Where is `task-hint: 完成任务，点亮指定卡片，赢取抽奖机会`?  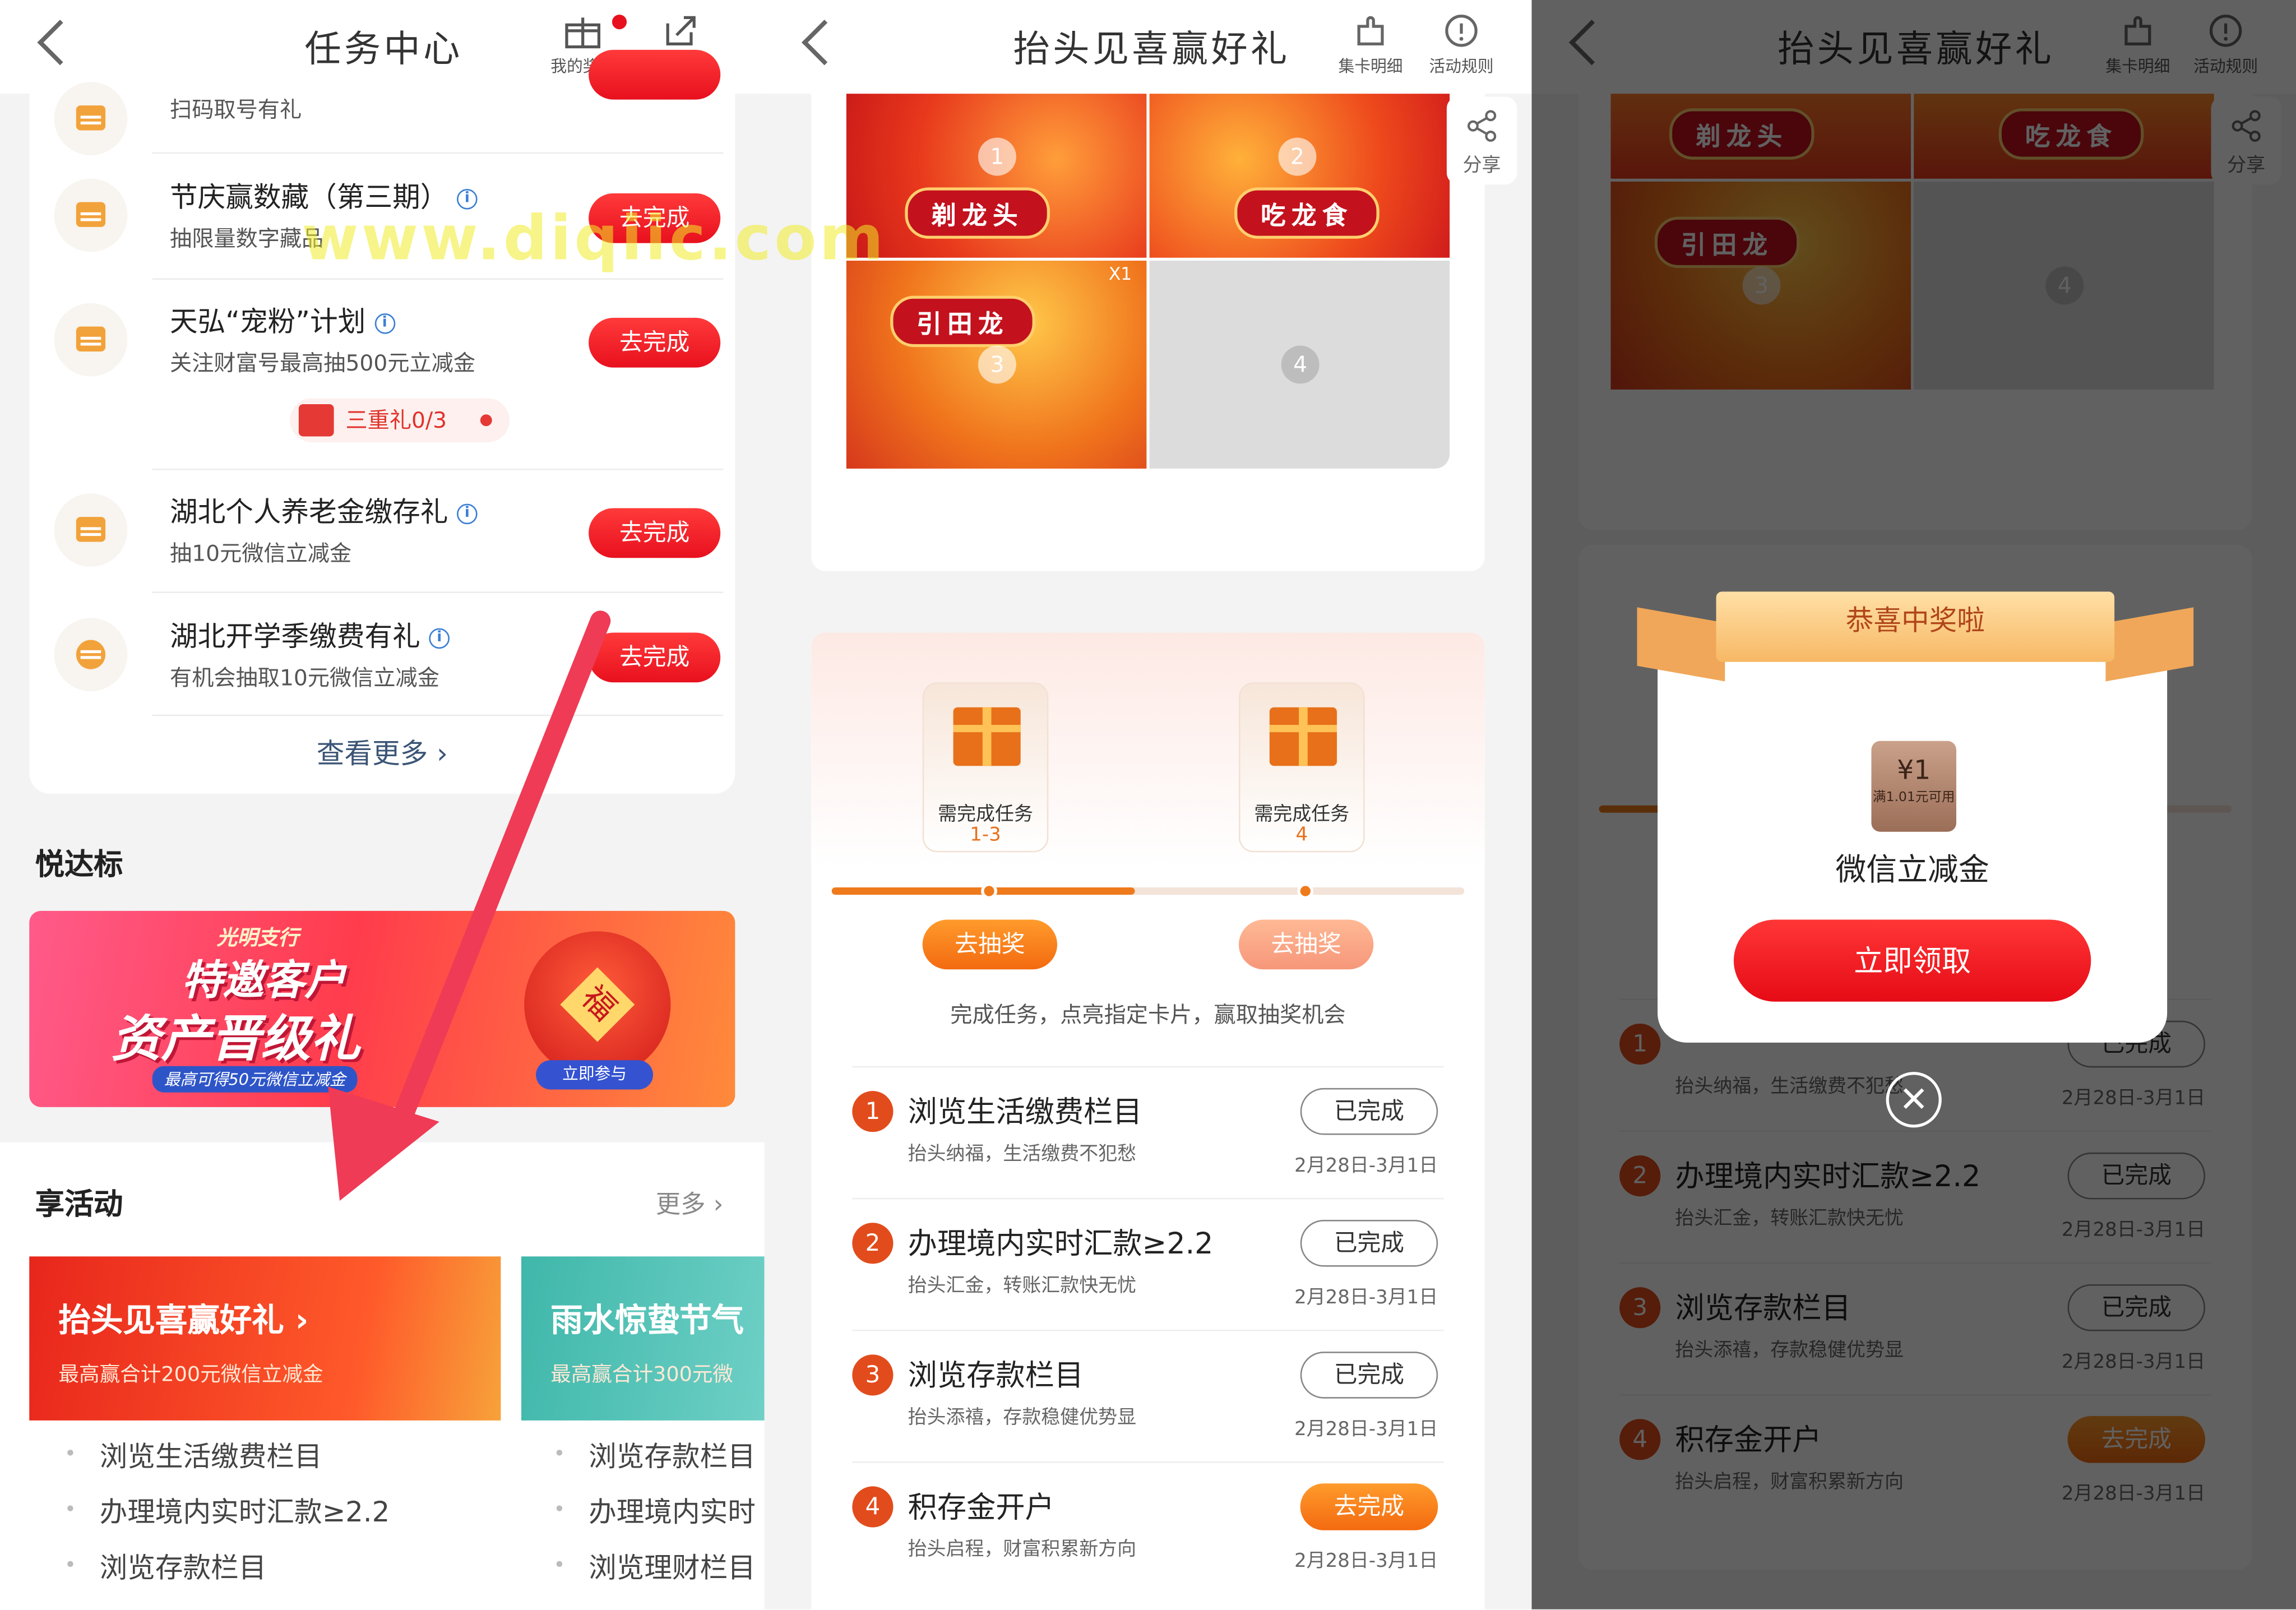 task-hint: 完成任务，点亮指定卡片，赢取抽奖机会 is located at coordinates (1148, 1014).